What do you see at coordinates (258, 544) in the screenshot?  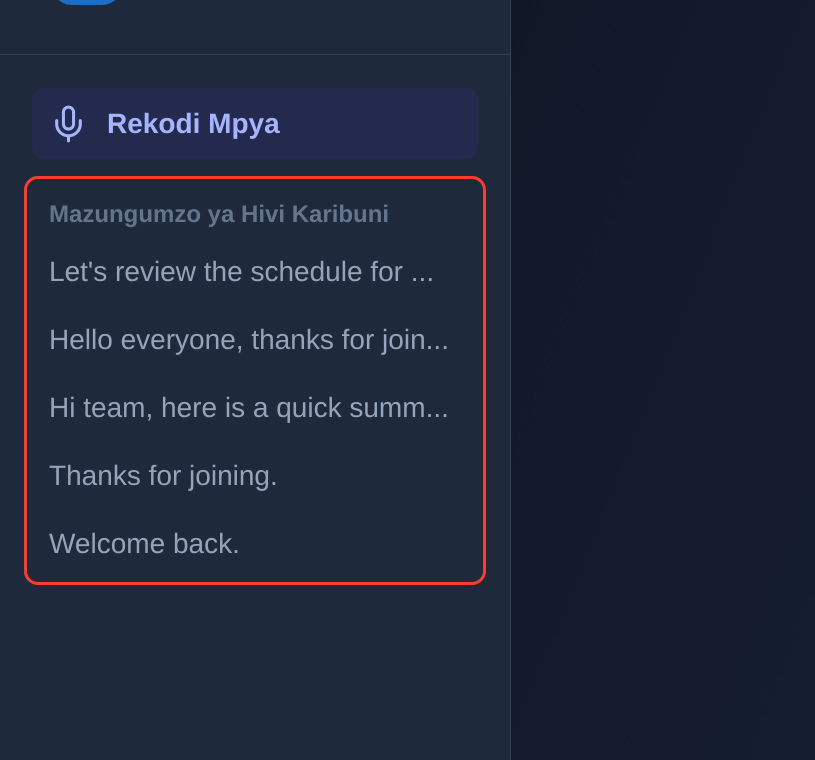 I see `conversation-item: Welcome back.` at bounding box center [258, 544].